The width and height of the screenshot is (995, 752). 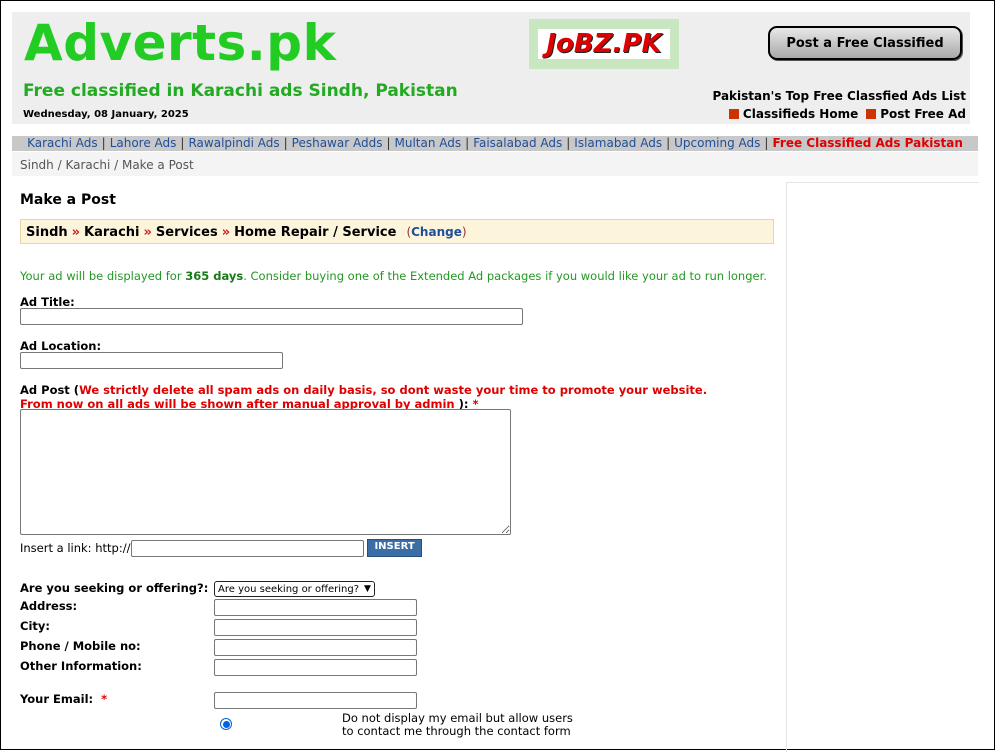 I want to click on seeking-offering-select: Are you seeking or offering? ▼, so click(x=294, y=589).